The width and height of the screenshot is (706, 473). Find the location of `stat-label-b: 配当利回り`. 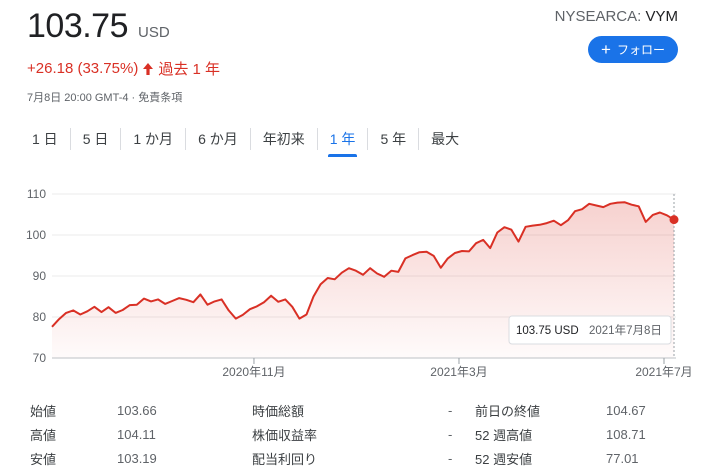

stat-label-b: 配当利回り is located at coordinates (285, 459).